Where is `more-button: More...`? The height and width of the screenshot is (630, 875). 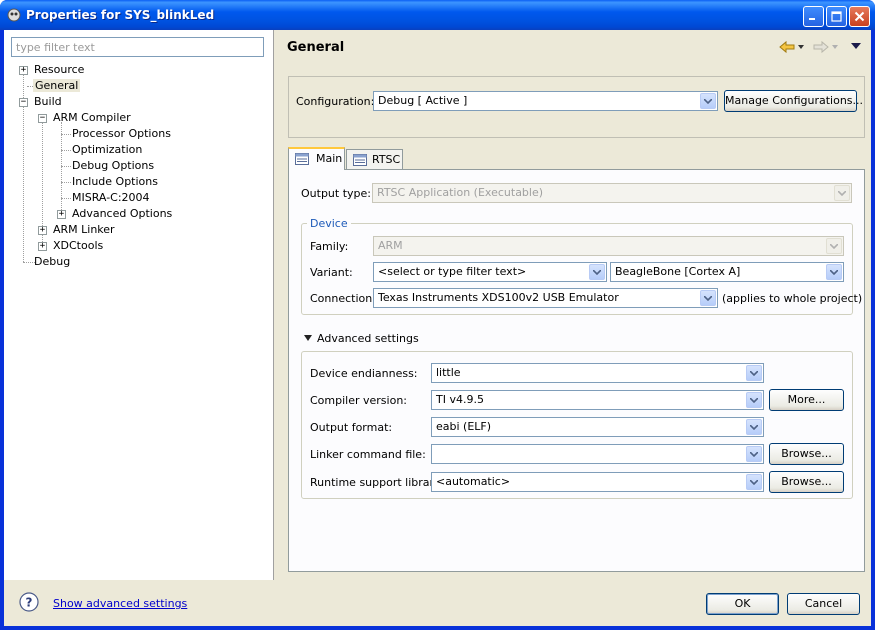 more-button: More... is located at coordinates (806, 400).